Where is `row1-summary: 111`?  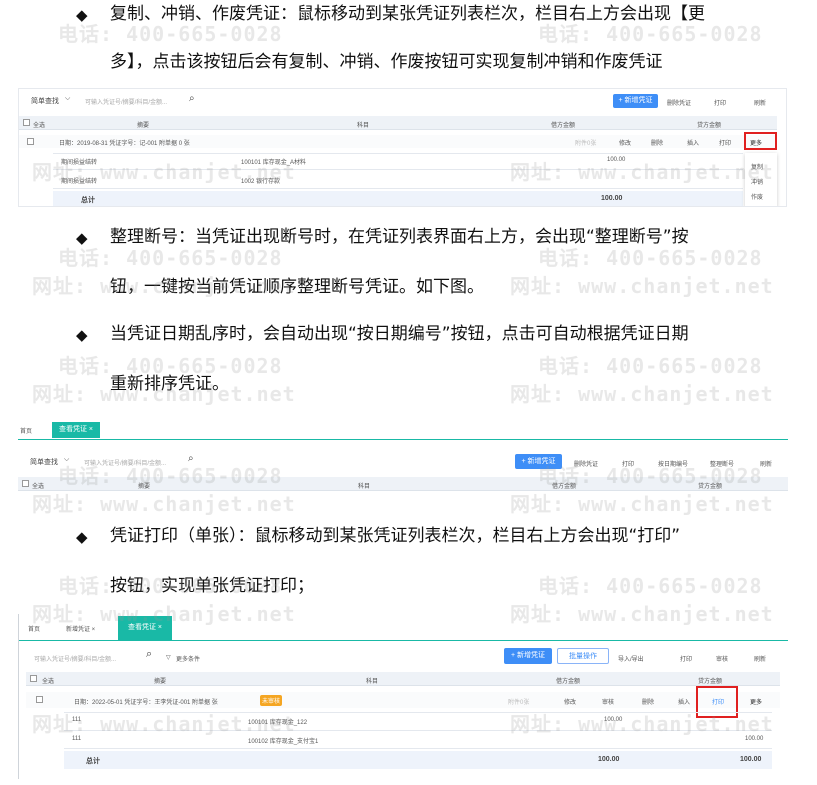 row1-summary: 111 is located at coordinates (77, 720).